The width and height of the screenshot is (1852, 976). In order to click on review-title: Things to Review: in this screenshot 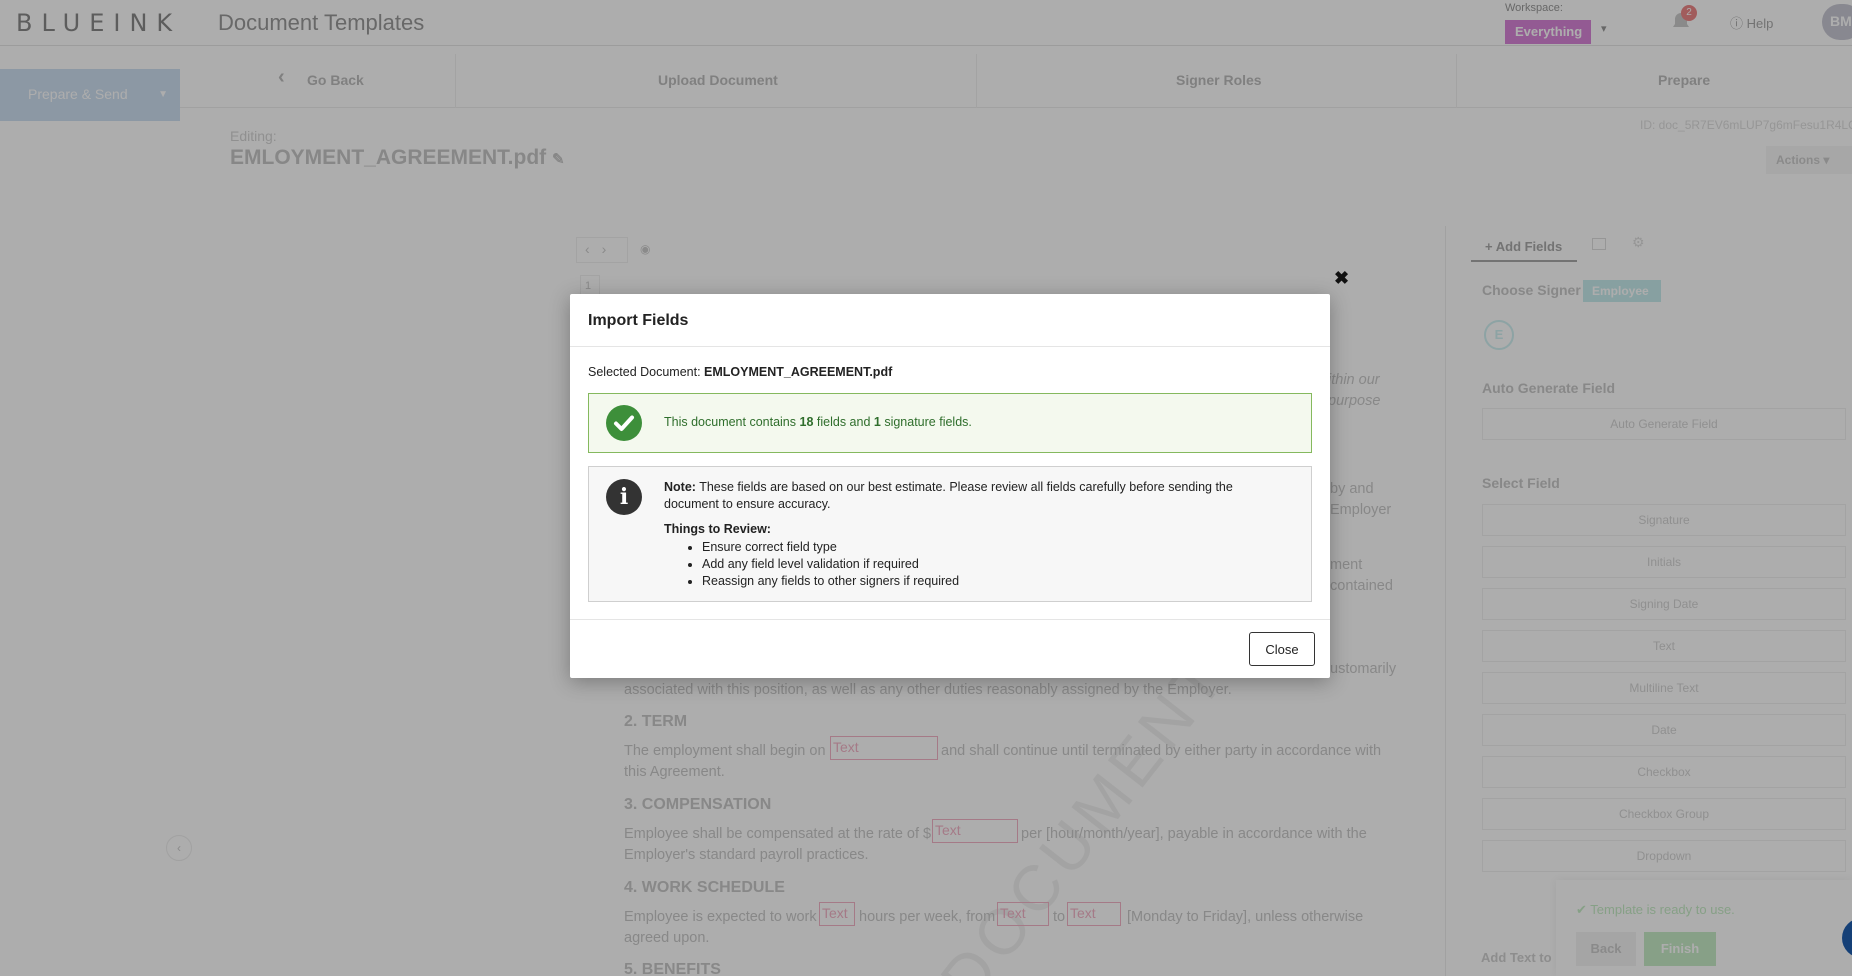, I will do `click(717, 529)`.